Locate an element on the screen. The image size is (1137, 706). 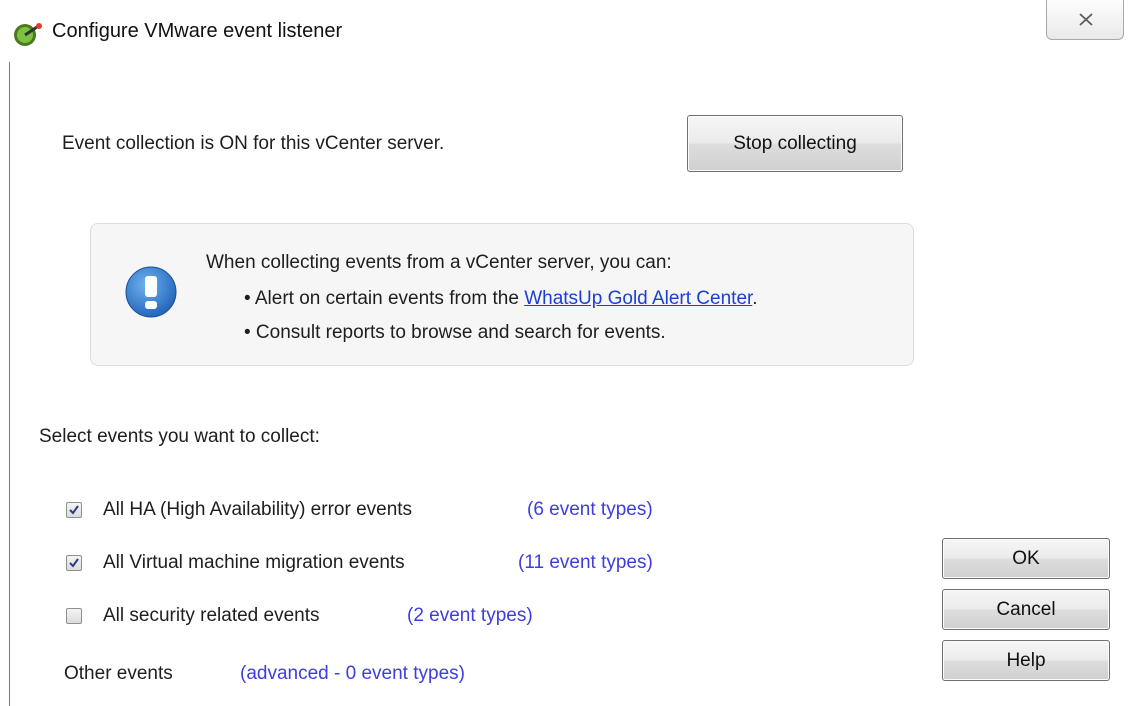
vm-migration-events-label: All Virtual machine migration events is located at coordinates (254, 563).